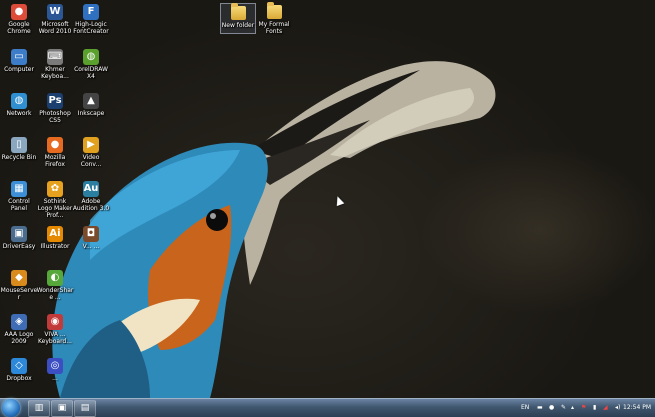 This screenshot has height=417, width=655. Describe the element at coordinates (238, 25) in the screenshot. I see `desktop-icon-label: New folder` at that location.